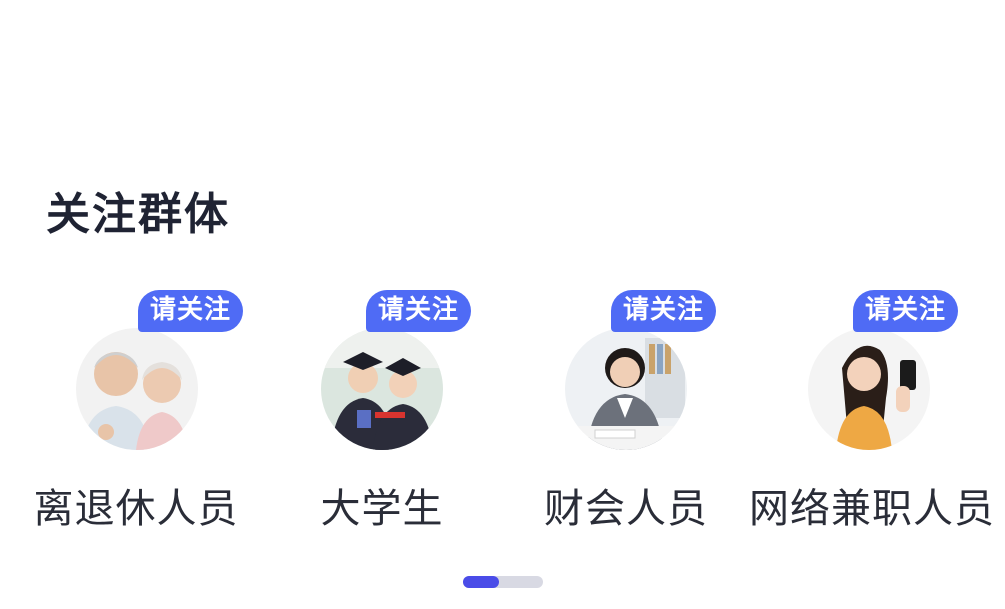  I want to click on group-card-online-parttime: 请关注 网络兼职人员, so click(872, 410).